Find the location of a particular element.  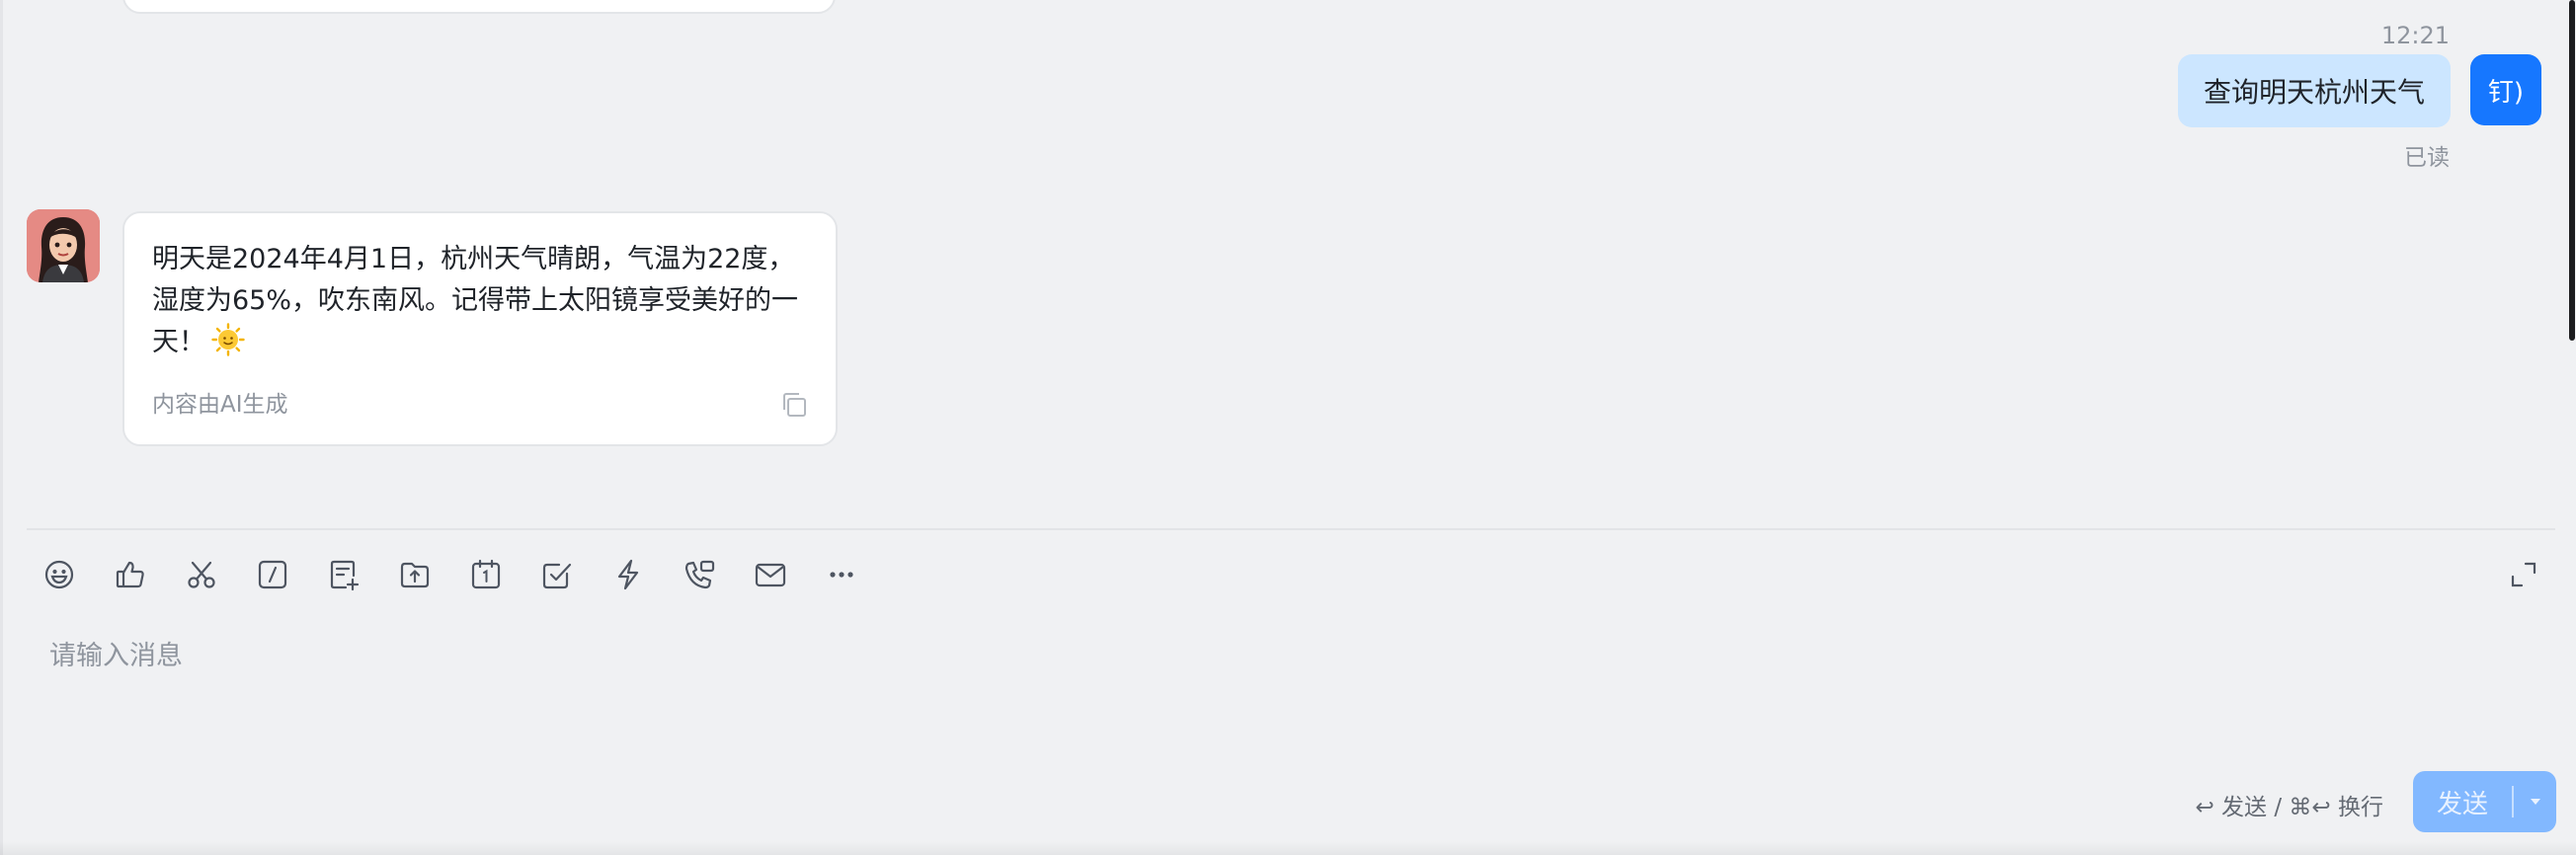

read-status: 已读 is located at coordinates (2400, 155).